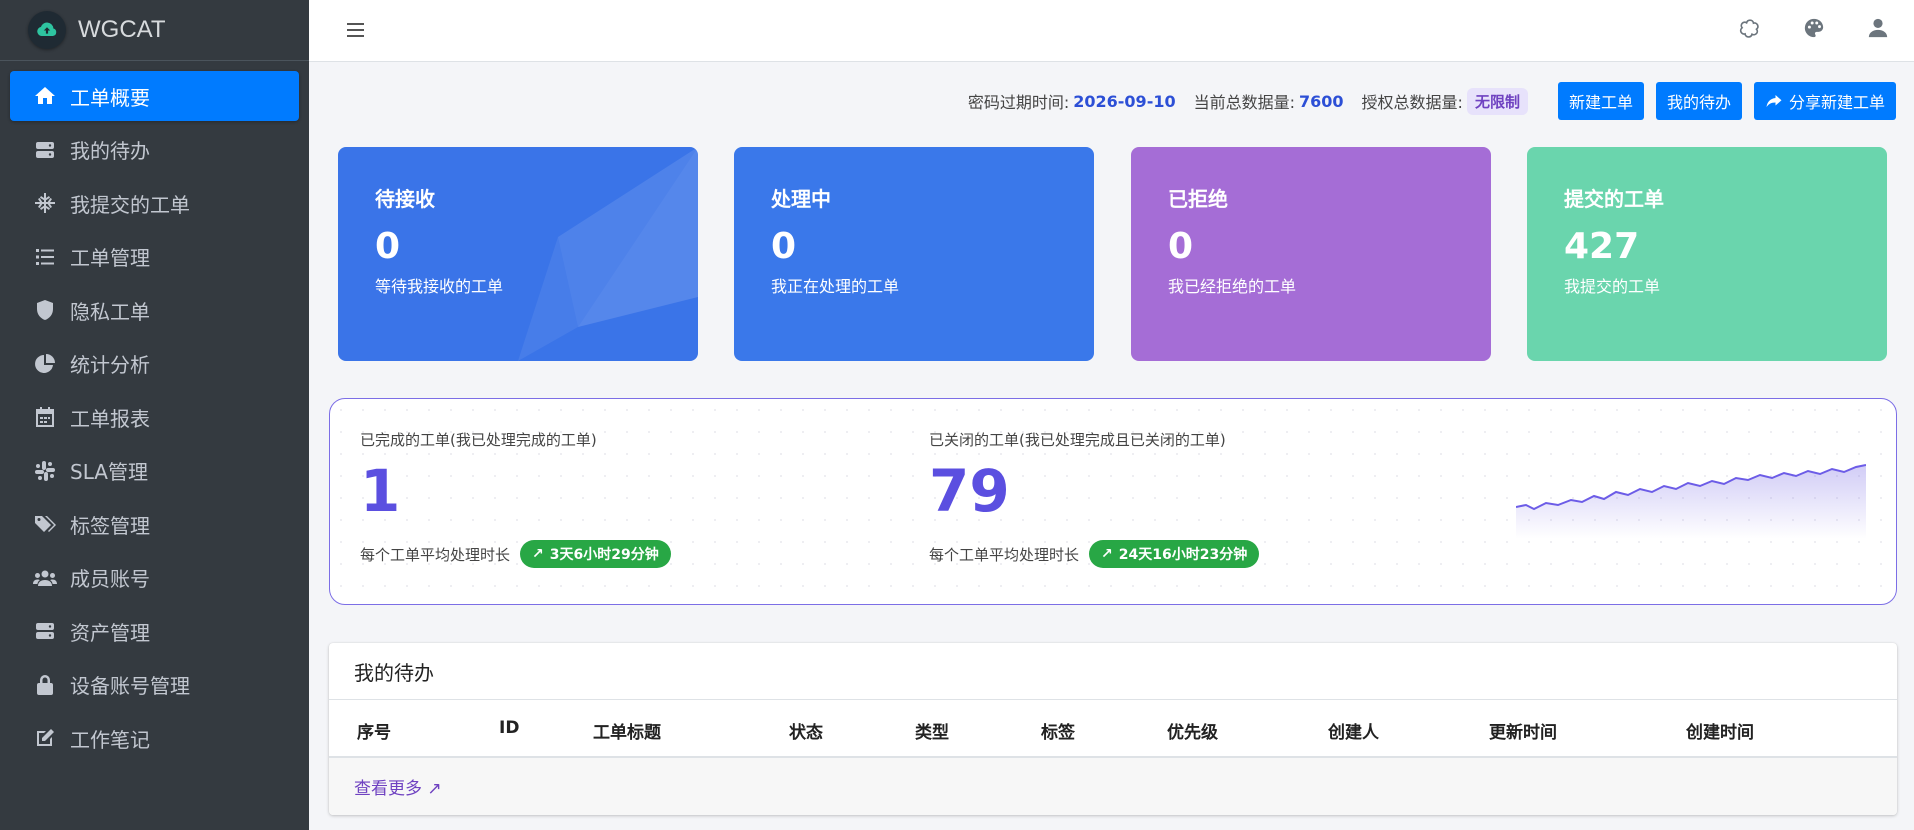  What do you see at coordinates (398, 786) in the screenshot?
I see `view-more-link: 查看更多 ↗` at bounding box center [398, 786].